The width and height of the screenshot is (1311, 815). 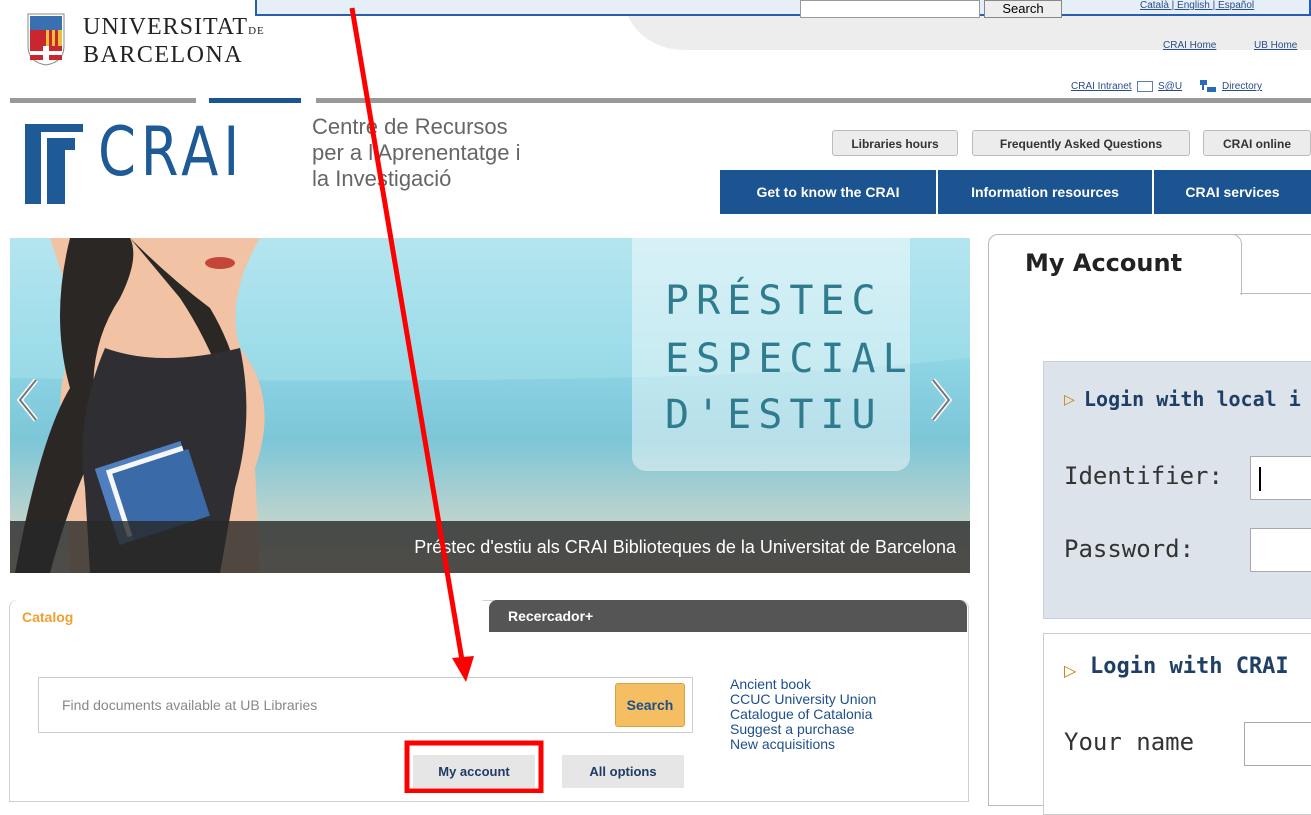 I want to click on all-options-button: All options, so click(x=623, y=771).